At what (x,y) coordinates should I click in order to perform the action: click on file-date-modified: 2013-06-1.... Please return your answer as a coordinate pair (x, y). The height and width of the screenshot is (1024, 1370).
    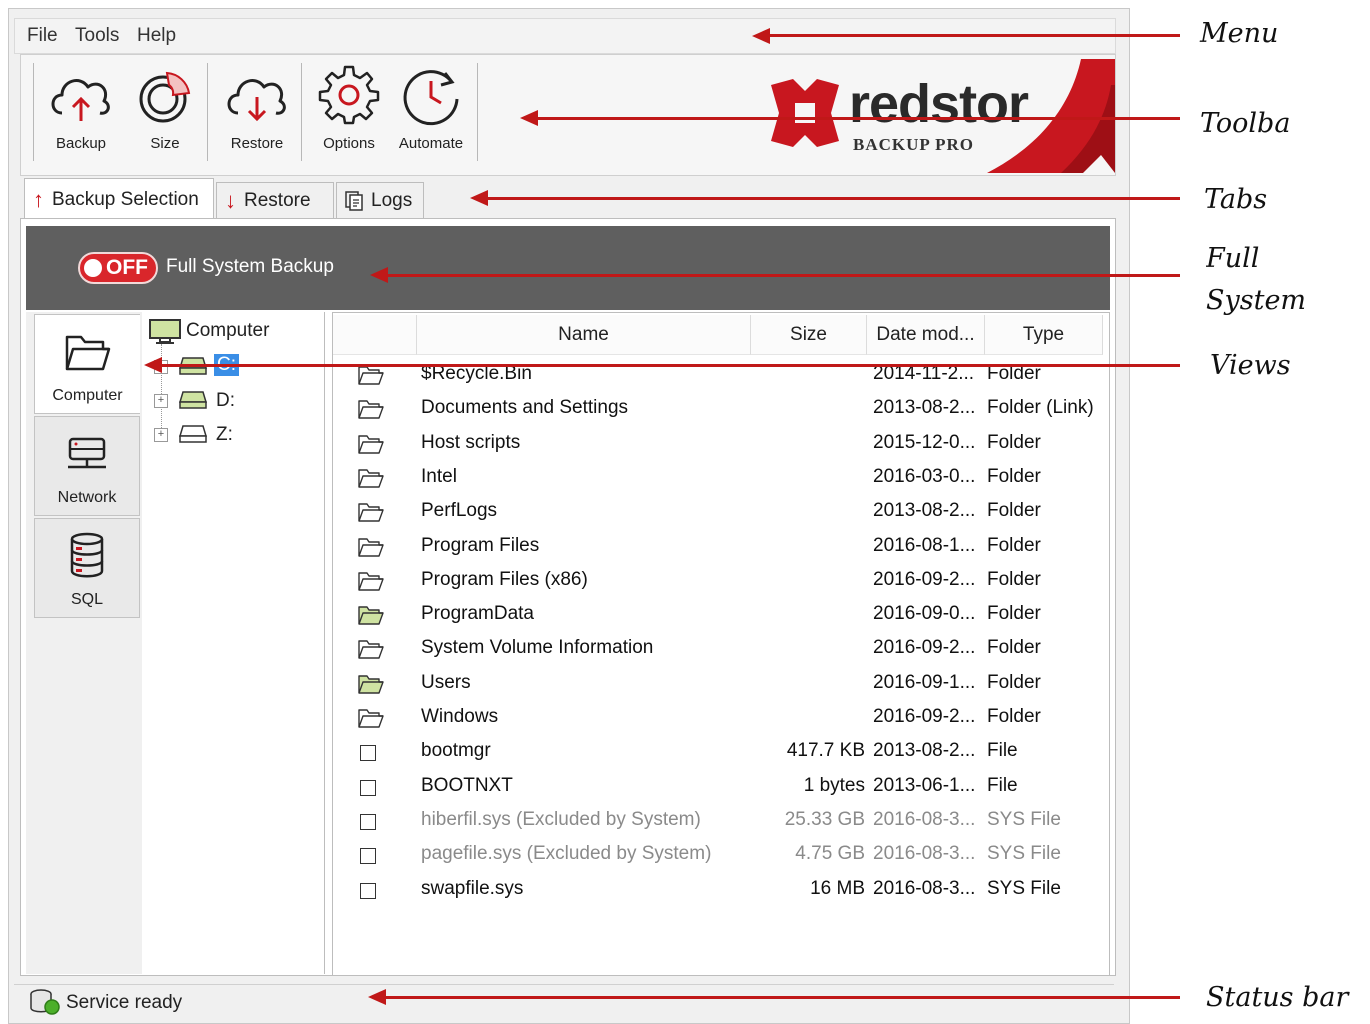
    Looking at the image, I should click on (924, 785).